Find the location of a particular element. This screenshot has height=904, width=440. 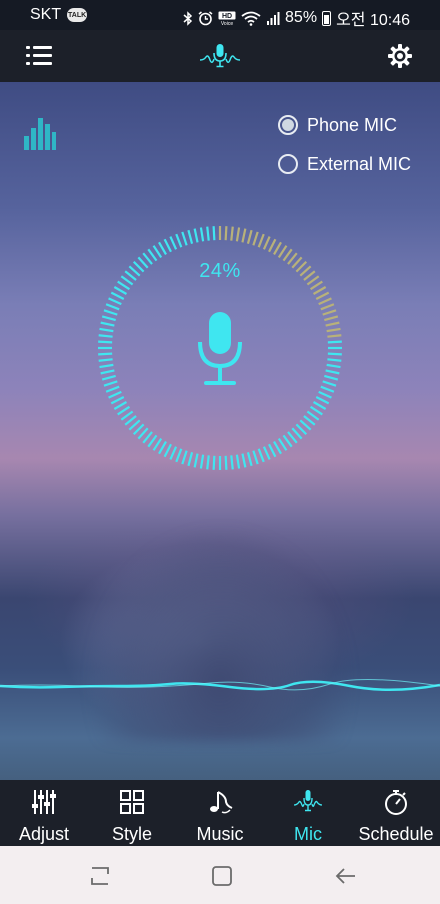

tab-music: Music is located at coordinates (220, 813).